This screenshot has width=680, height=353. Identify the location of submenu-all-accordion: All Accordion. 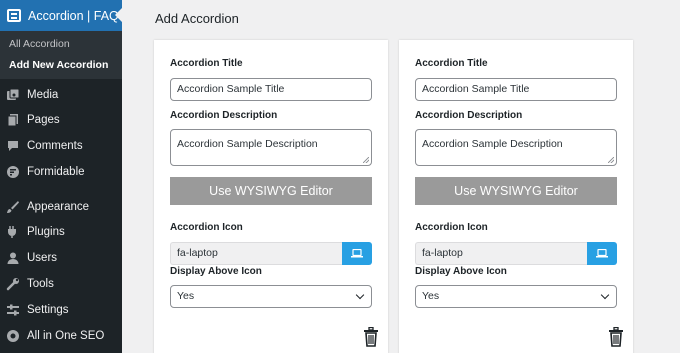
(39, 44).